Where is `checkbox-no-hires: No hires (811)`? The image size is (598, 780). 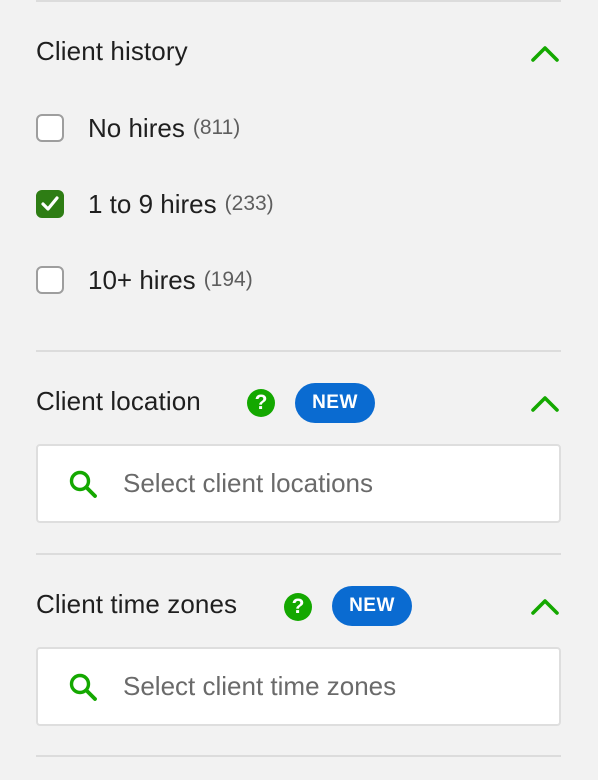 checkbox-no-hires: No hires (811) is located at coordinates (138, 128).